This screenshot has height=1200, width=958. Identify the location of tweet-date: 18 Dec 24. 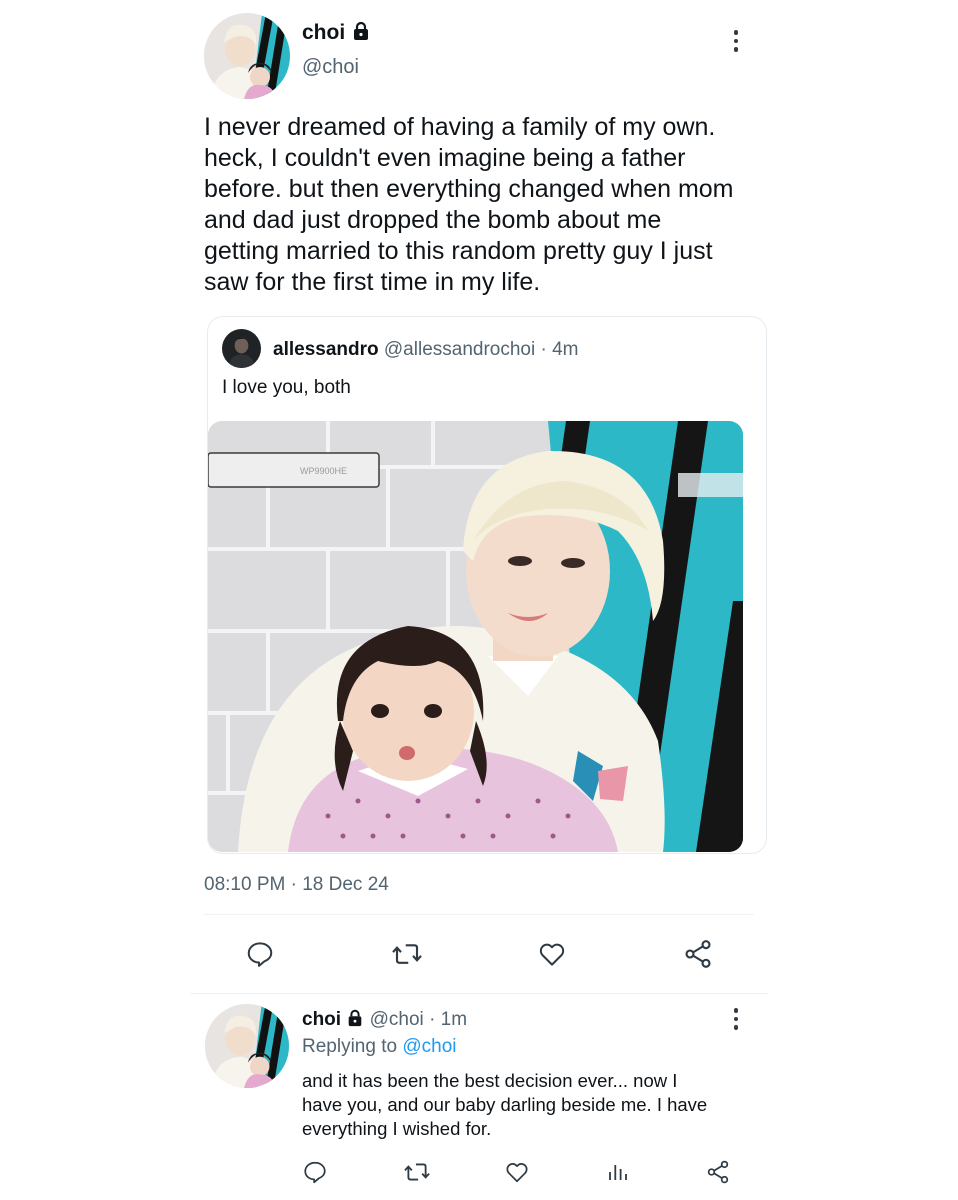
(345, 884).